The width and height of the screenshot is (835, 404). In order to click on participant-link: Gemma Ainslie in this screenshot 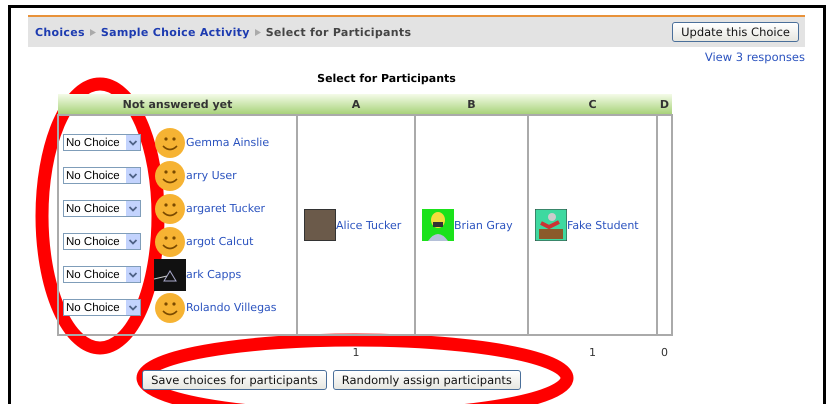, I will do `click(228, 142)`.